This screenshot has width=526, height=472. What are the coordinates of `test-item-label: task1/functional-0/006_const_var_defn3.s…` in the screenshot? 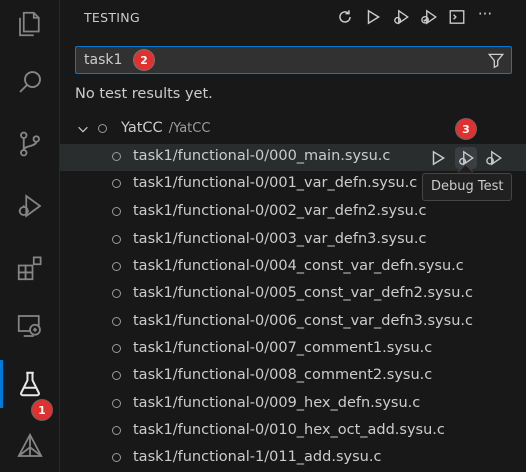 It's located at (303, 321).